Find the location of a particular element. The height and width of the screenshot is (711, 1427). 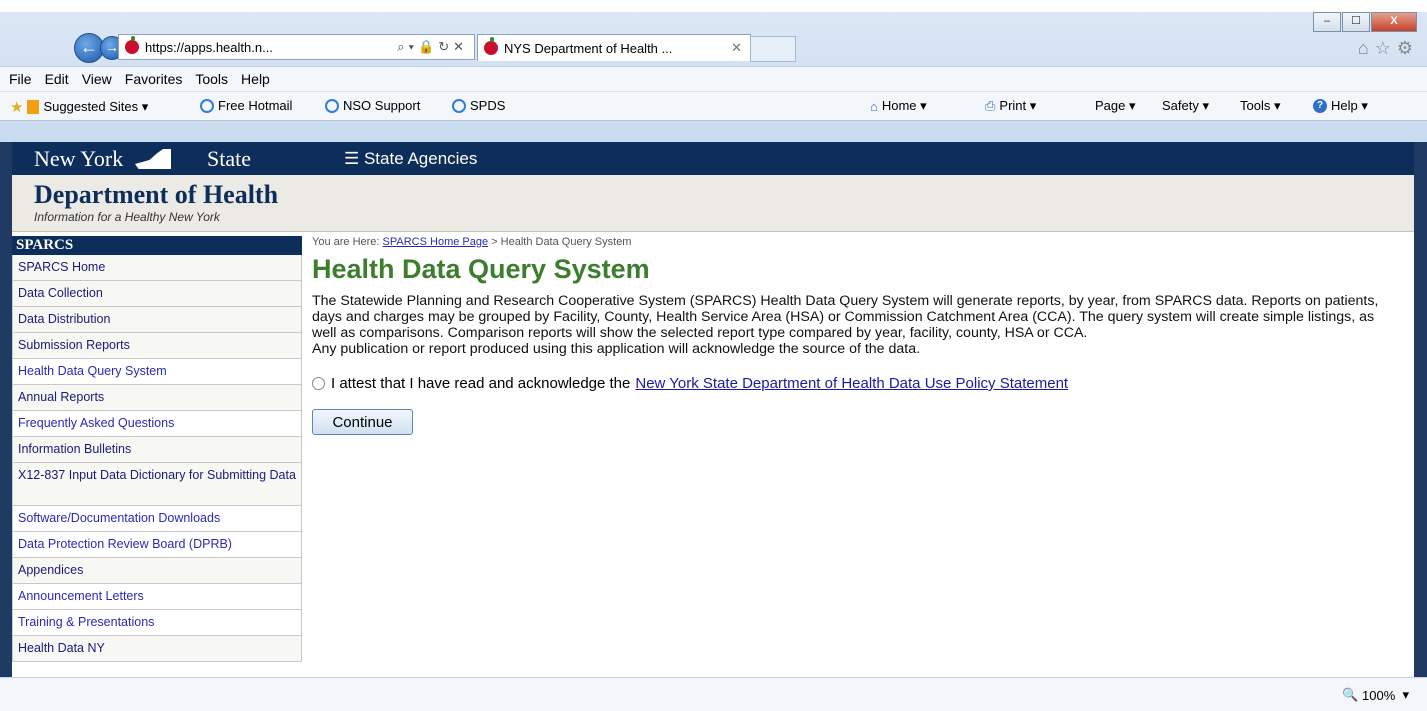

sidebar-item-announcement-letters: Announcement Letters is located at coordinates (157, 597).